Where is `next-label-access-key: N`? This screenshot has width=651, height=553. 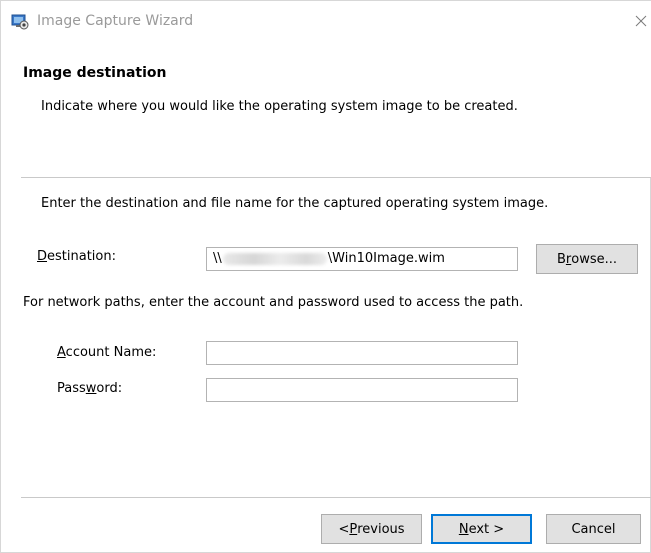
next-label-access-key: N is located at coordinates (463, 529).